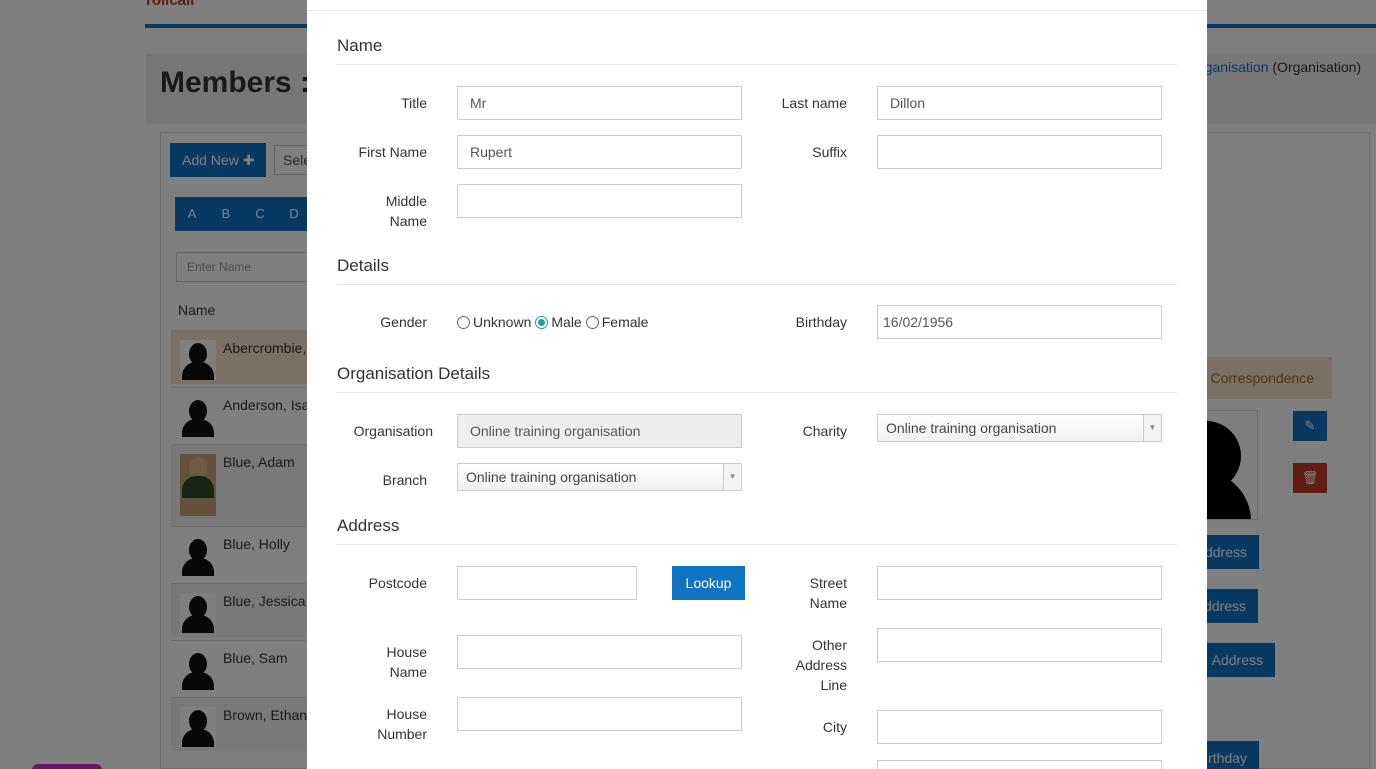 This screenshot has height=769, width=1376. What do you see at coordinates (599, 652) in the screenshot?
I see `house-name-field` at bounding box center [599, 652].